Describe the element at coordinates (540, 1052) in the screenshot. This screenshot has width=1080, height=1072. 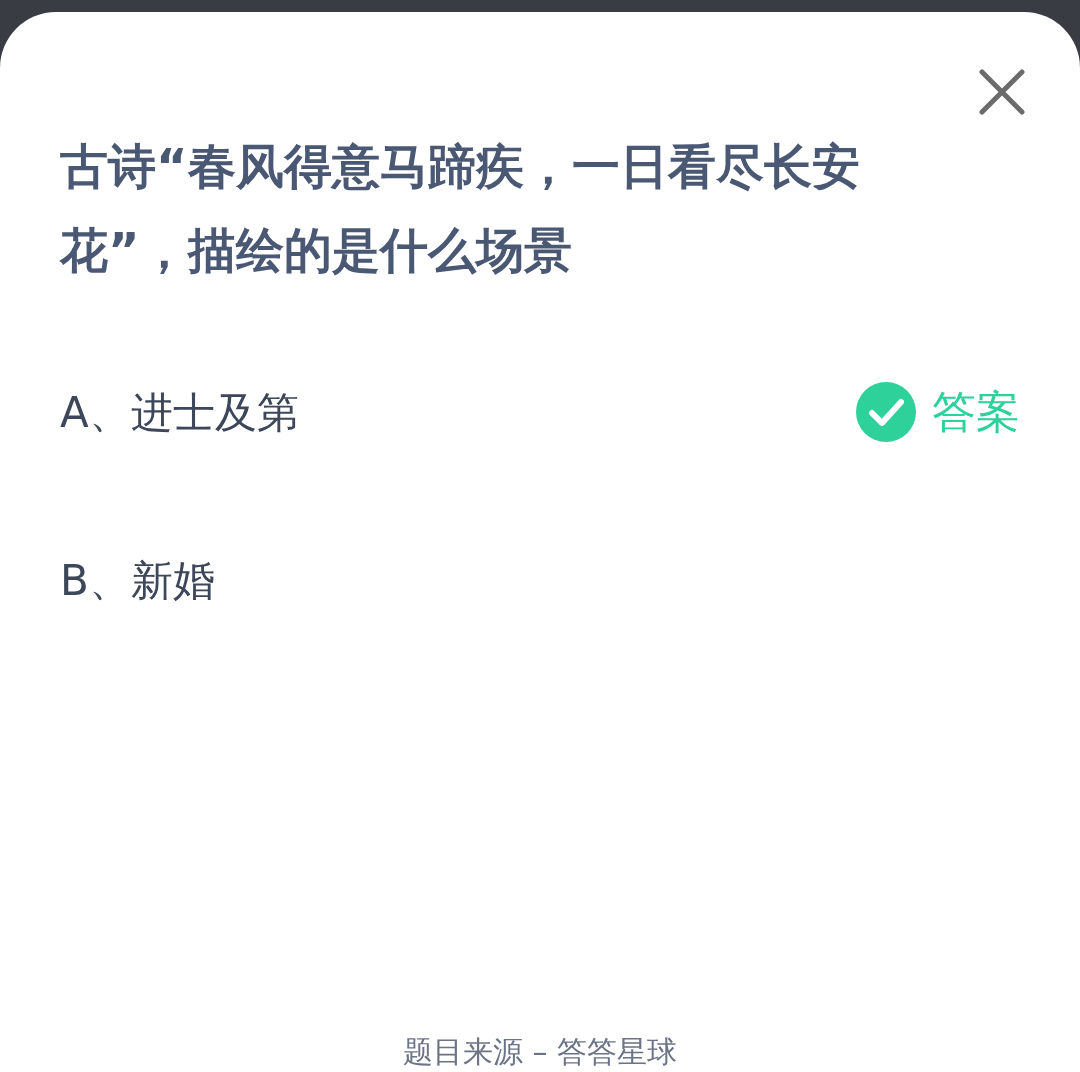
I see `source-text: 题目来源 – 答答星球` at that location.